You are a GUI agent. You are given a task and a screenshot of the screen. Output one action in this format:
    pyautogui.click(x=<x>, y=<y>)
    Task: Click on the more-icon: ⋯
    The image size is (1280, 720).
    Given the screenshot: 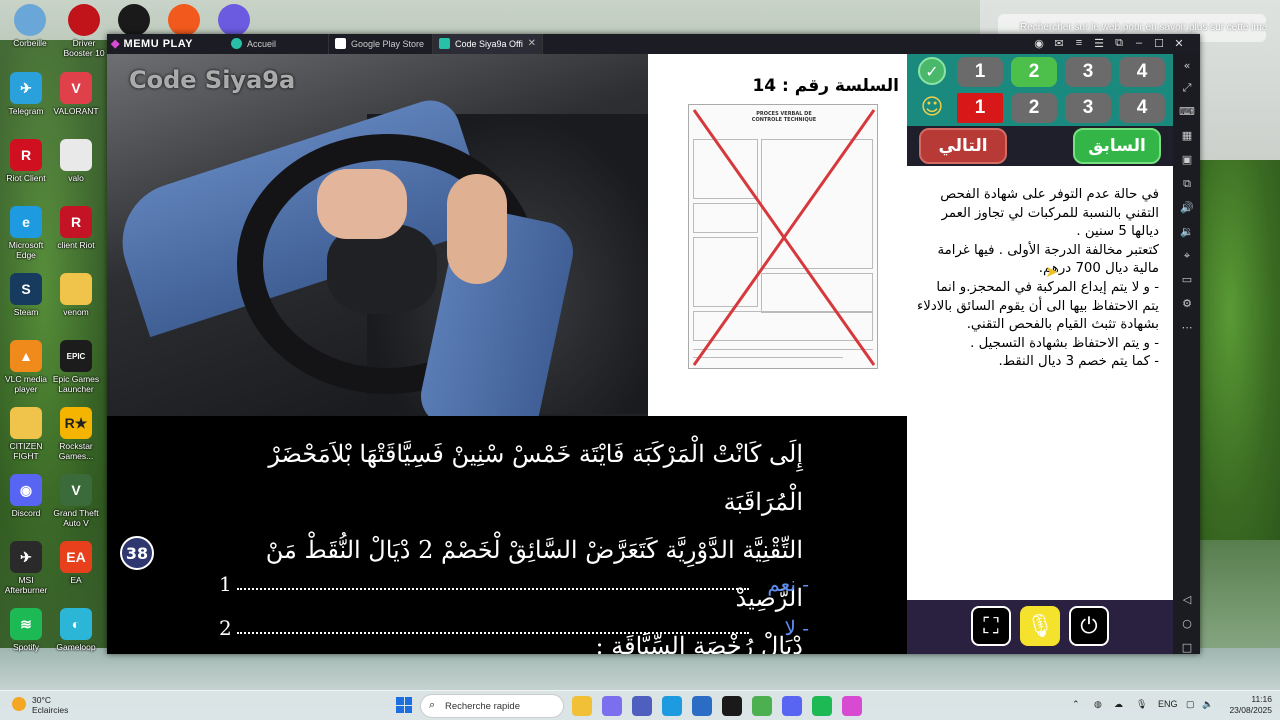 What is the action you would take?
    pyautogui.click(x=1187, y=328)
    